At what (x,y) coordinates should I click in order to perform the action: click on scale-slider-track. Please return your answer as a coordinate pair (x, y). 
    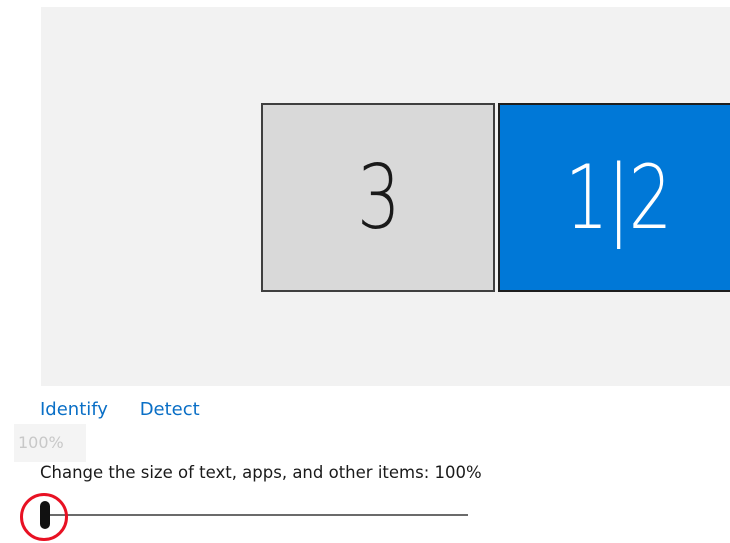
    Looking at the image, I should click on (254, 515).